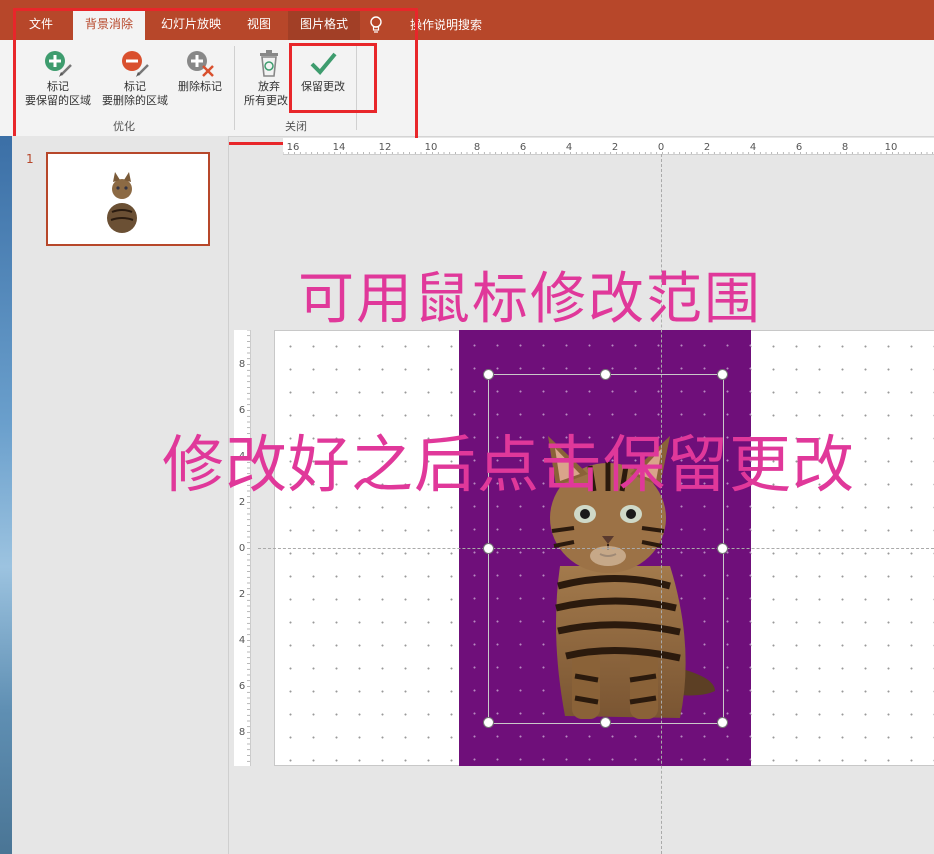 This screenshot has width=934, height=854. I want to click on resize-handle-bottom-right, so click(722, 722).